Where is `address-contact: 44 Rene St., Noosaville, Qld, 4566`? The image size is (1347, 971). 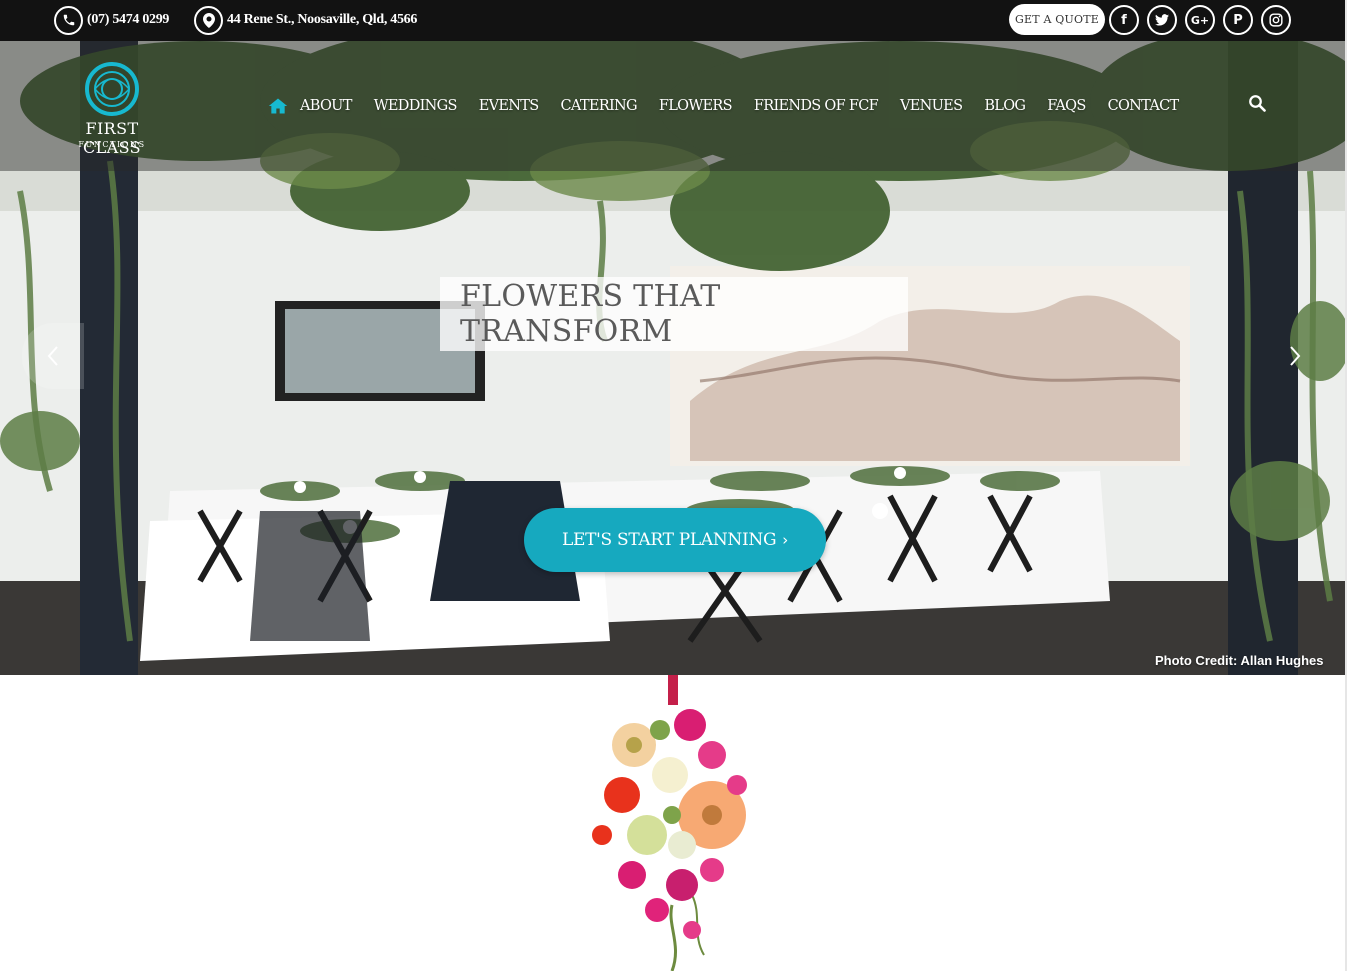
address-contact: 44 Rene St., Noosaville, Qld, 4566 is located at coordinates (305, 20).